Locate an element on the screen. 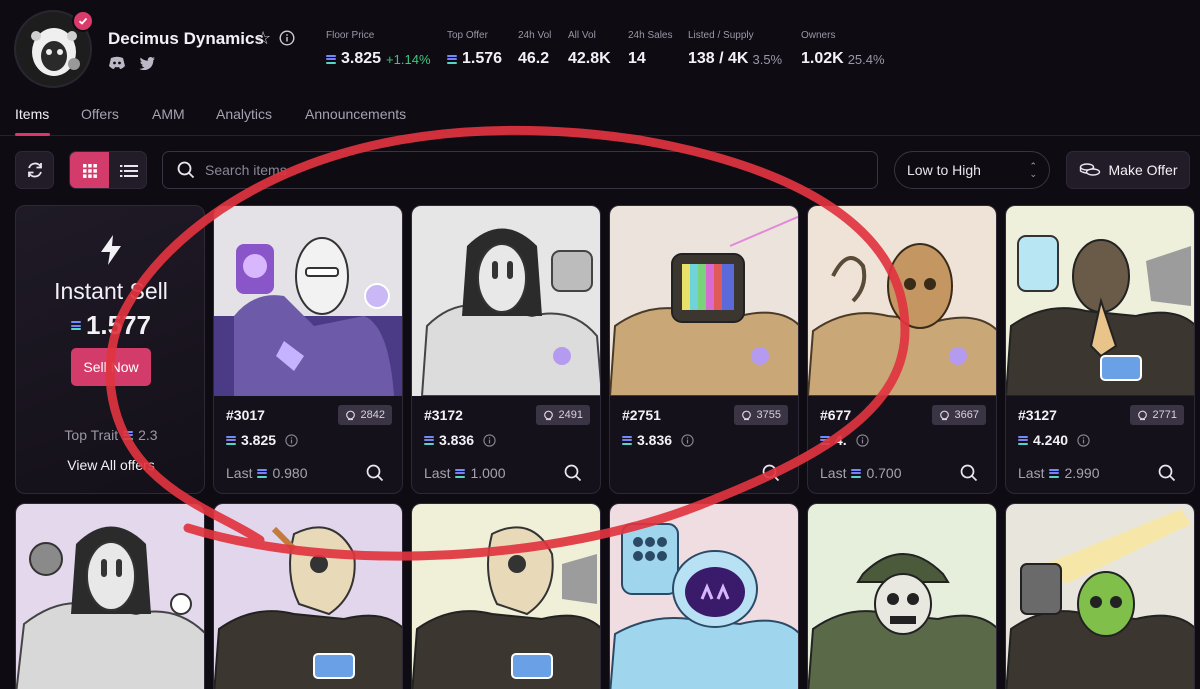 Image resolution: width=1200 pixels, height=689 pixels. grid-view-button is located at coordinates (89, 170).